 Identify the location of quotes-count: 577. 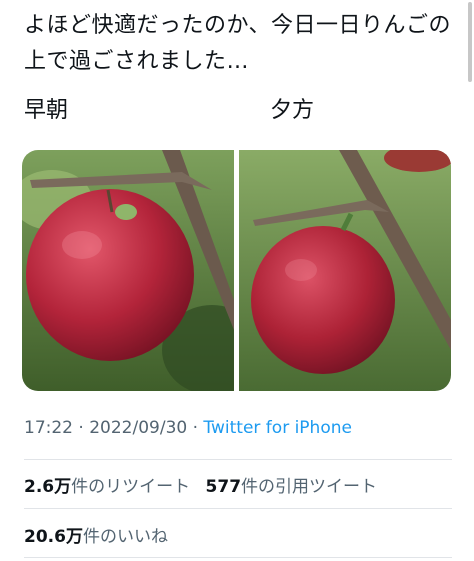
(223, 487).